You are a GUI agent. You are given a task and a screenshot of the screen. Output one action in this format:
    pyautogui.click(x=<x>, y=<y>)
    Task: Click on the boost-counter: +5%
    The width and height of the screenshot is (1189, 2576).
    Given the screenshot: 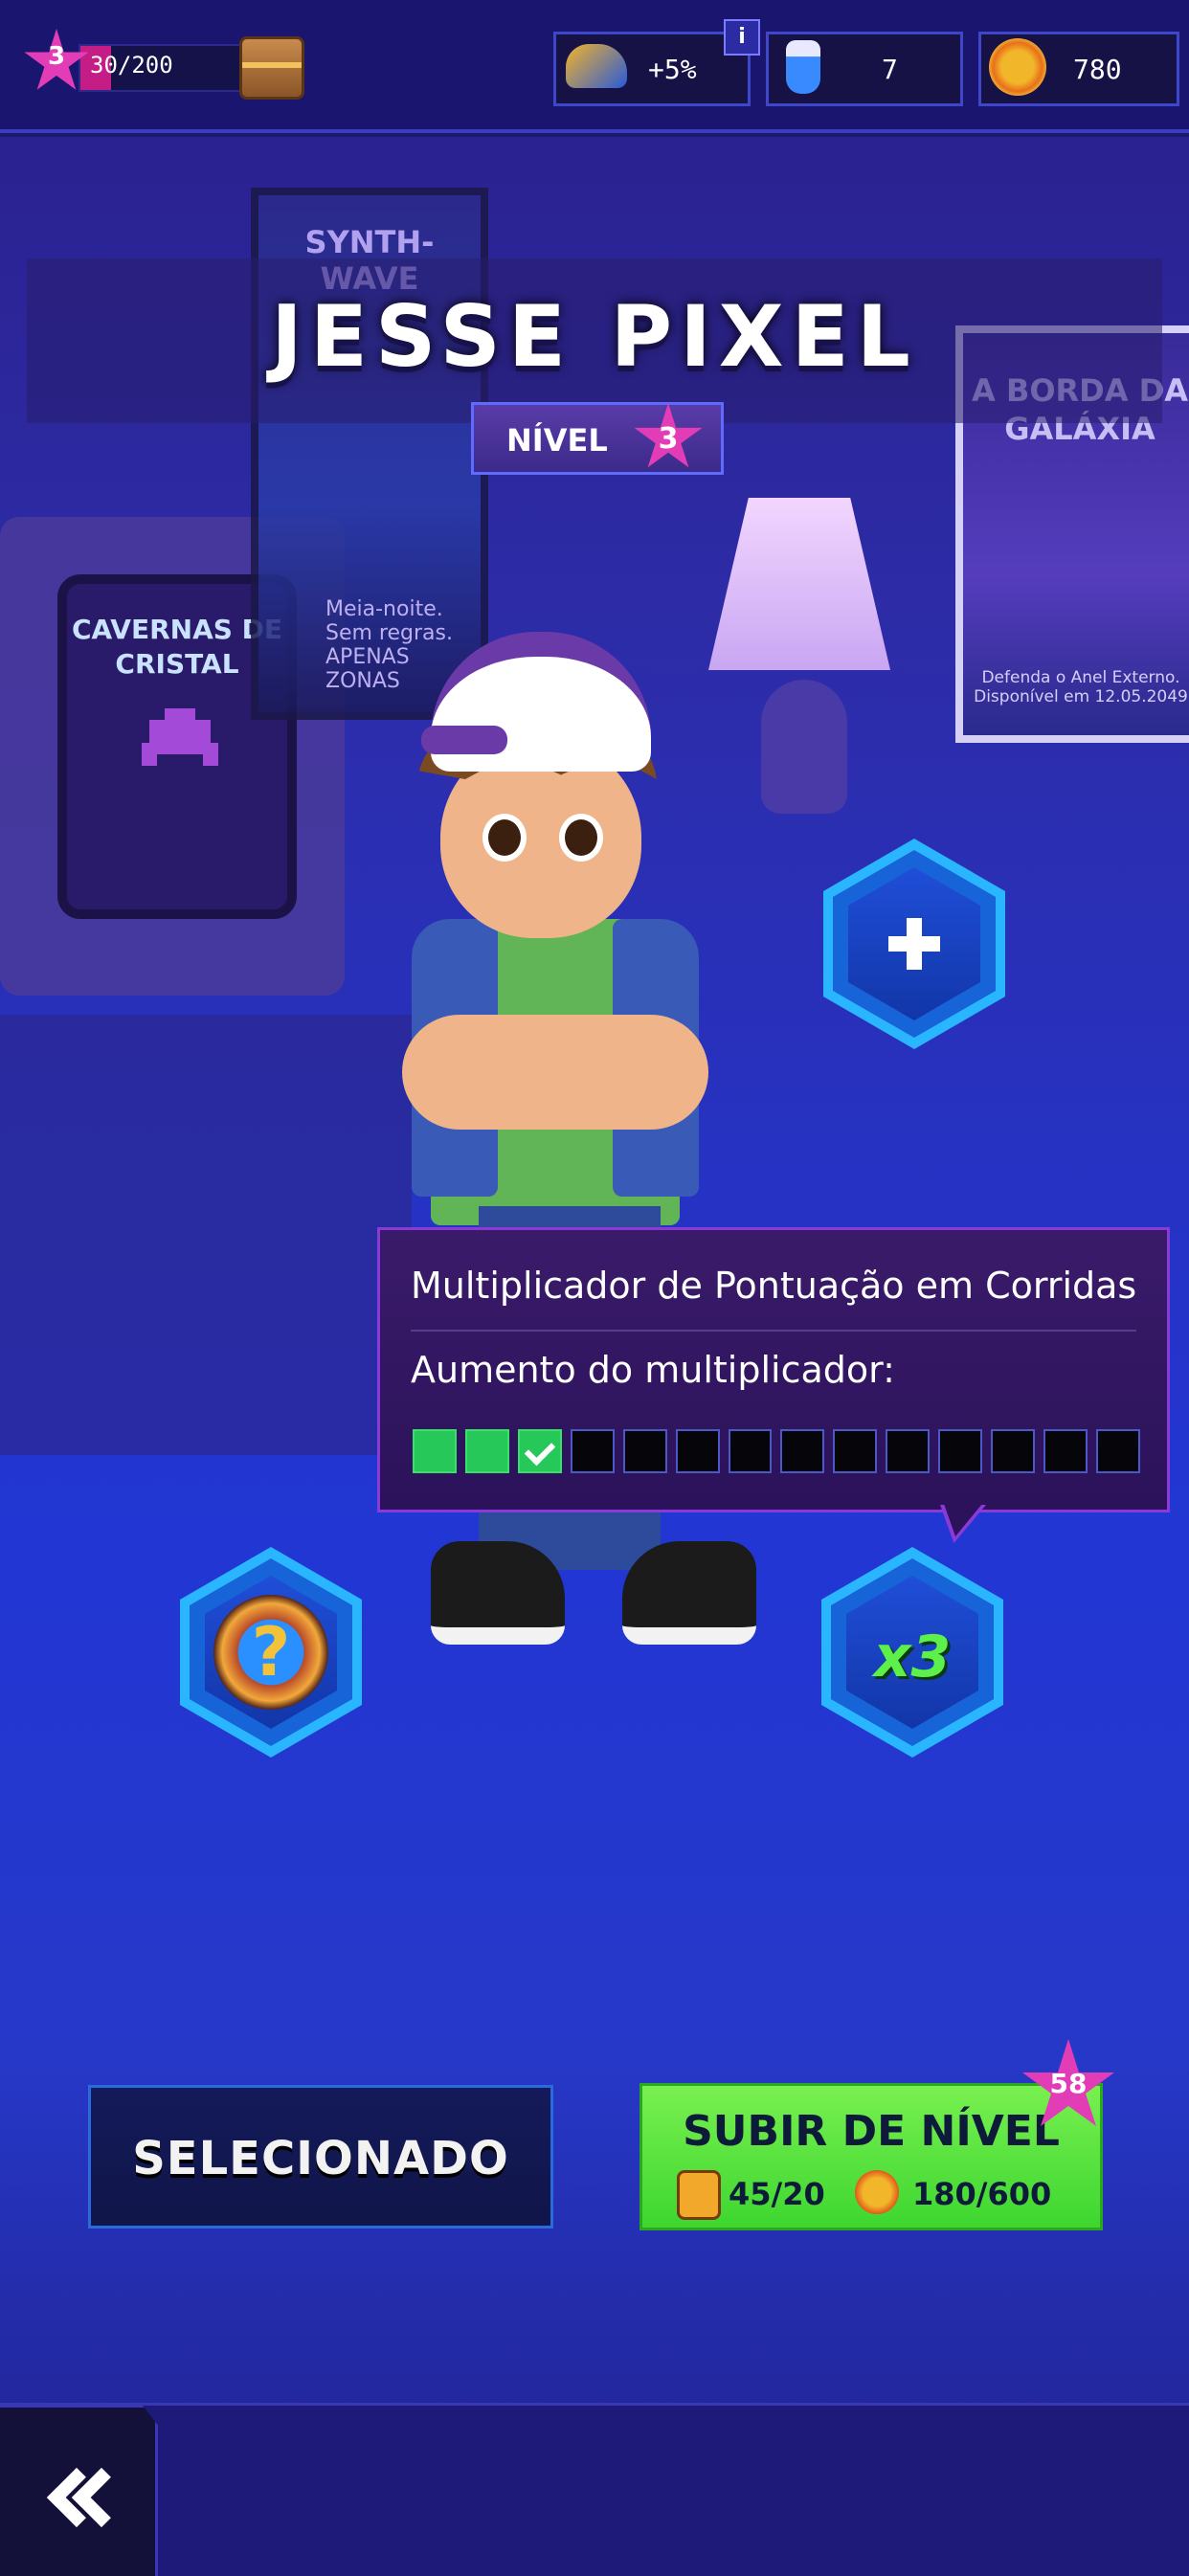 What is the action you would take?
    pyautogui.click(x=652, y=69)
    